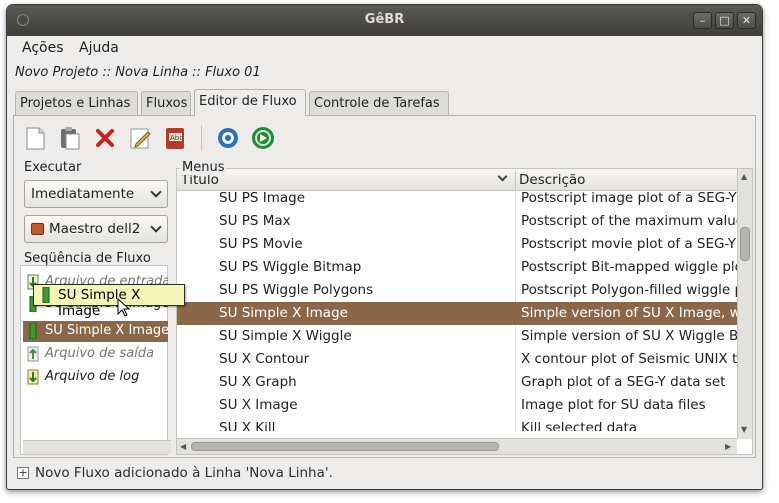 The height and width of the screenshot is (503, 779). What do you see at coordinates (140, 138) in the screenshot?
I see `edit-icon` at bounding box center [140, 138].